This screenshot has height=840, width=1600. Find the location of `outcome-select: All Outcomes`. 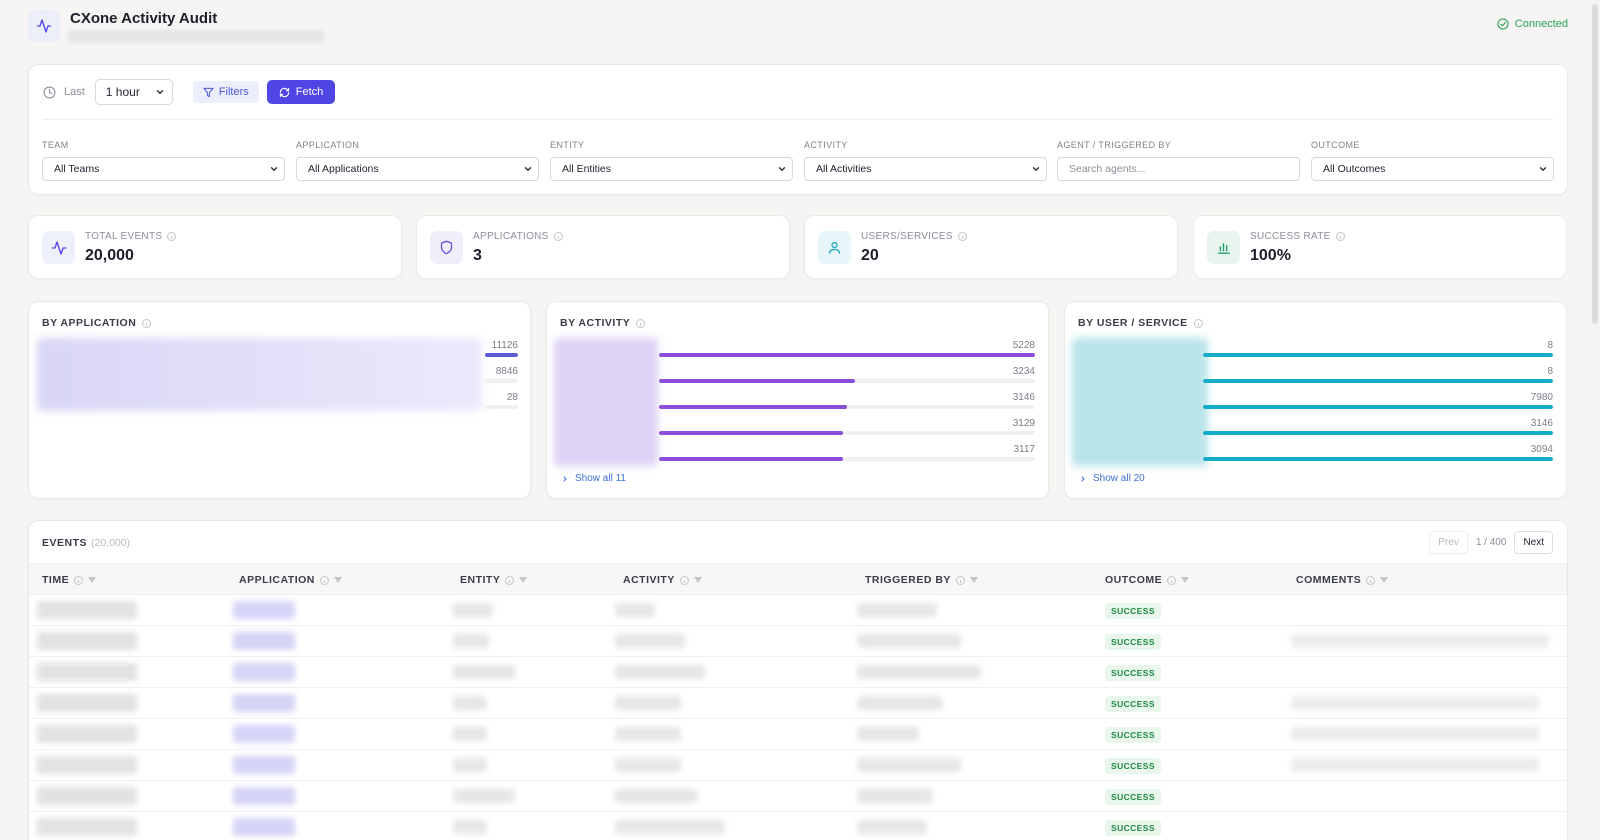

outcome-select: All Outcomes is located at coordinates (1432, 169).